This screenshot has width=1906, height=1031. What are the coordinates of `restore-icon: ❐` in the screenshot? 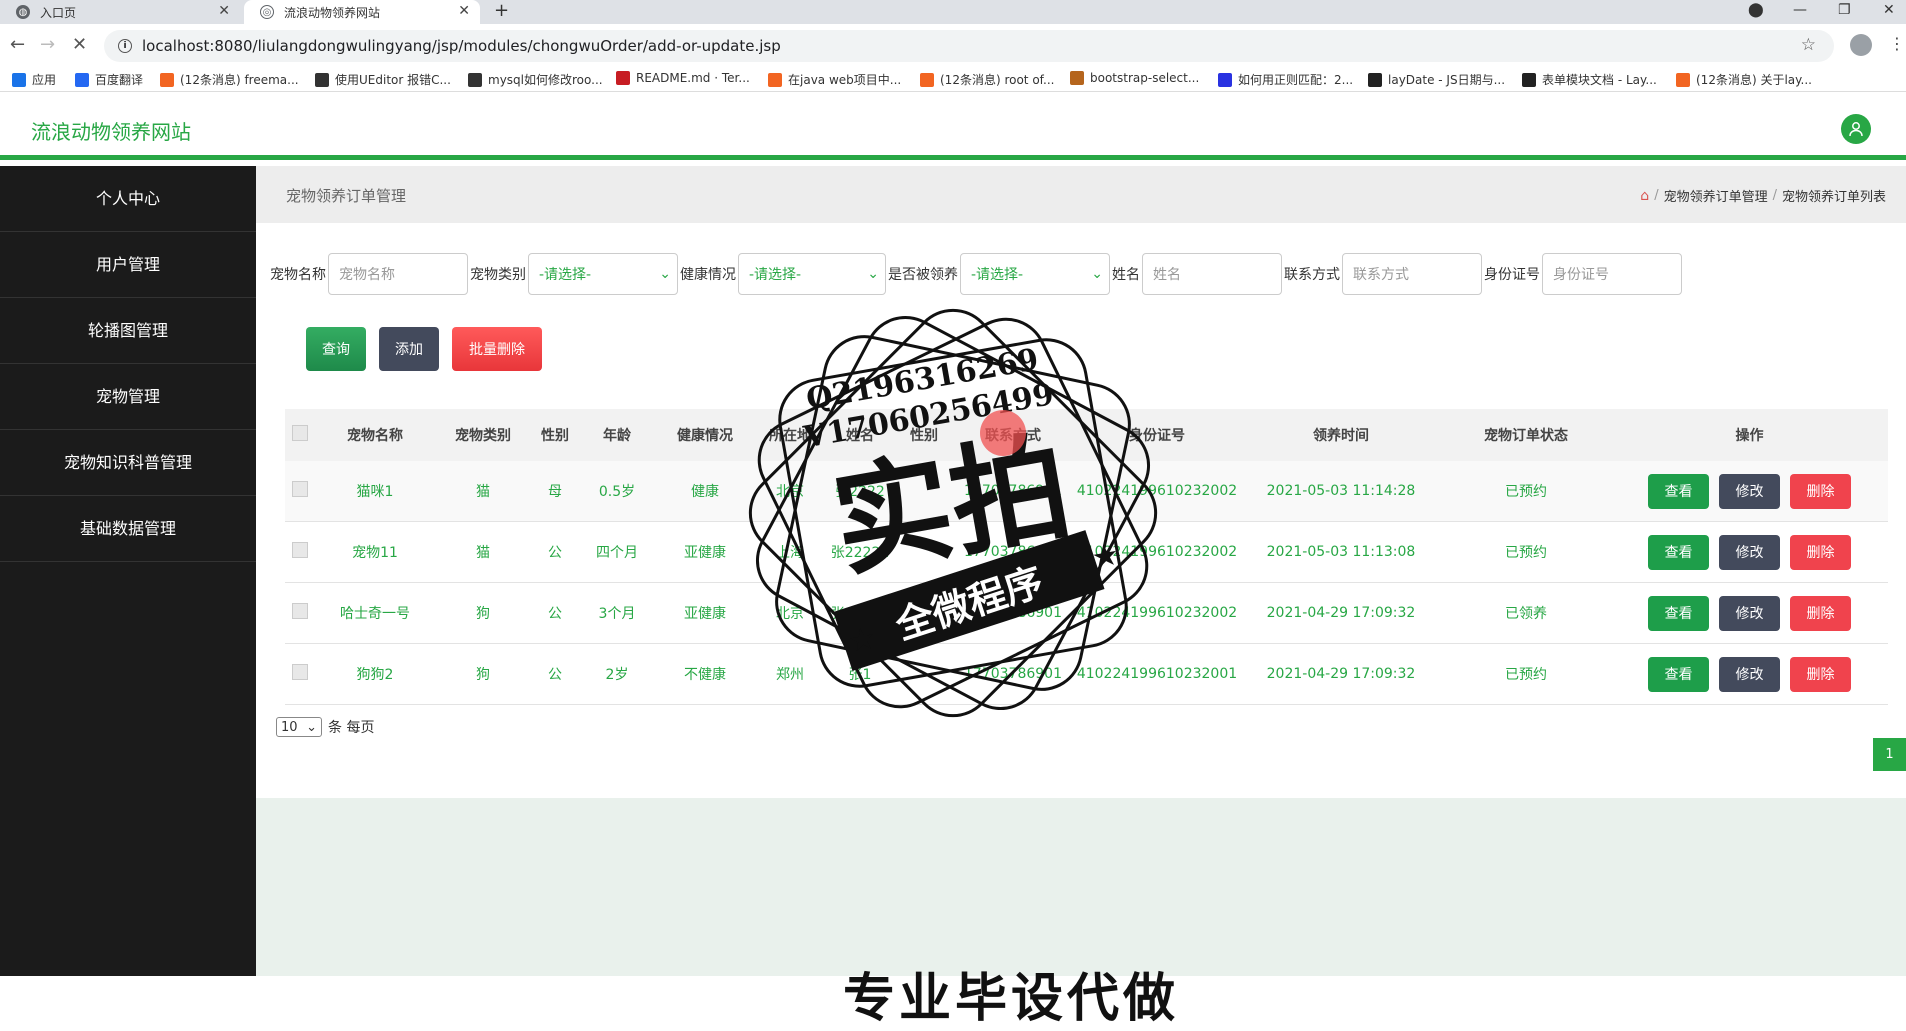 It's located at (1844, 10).